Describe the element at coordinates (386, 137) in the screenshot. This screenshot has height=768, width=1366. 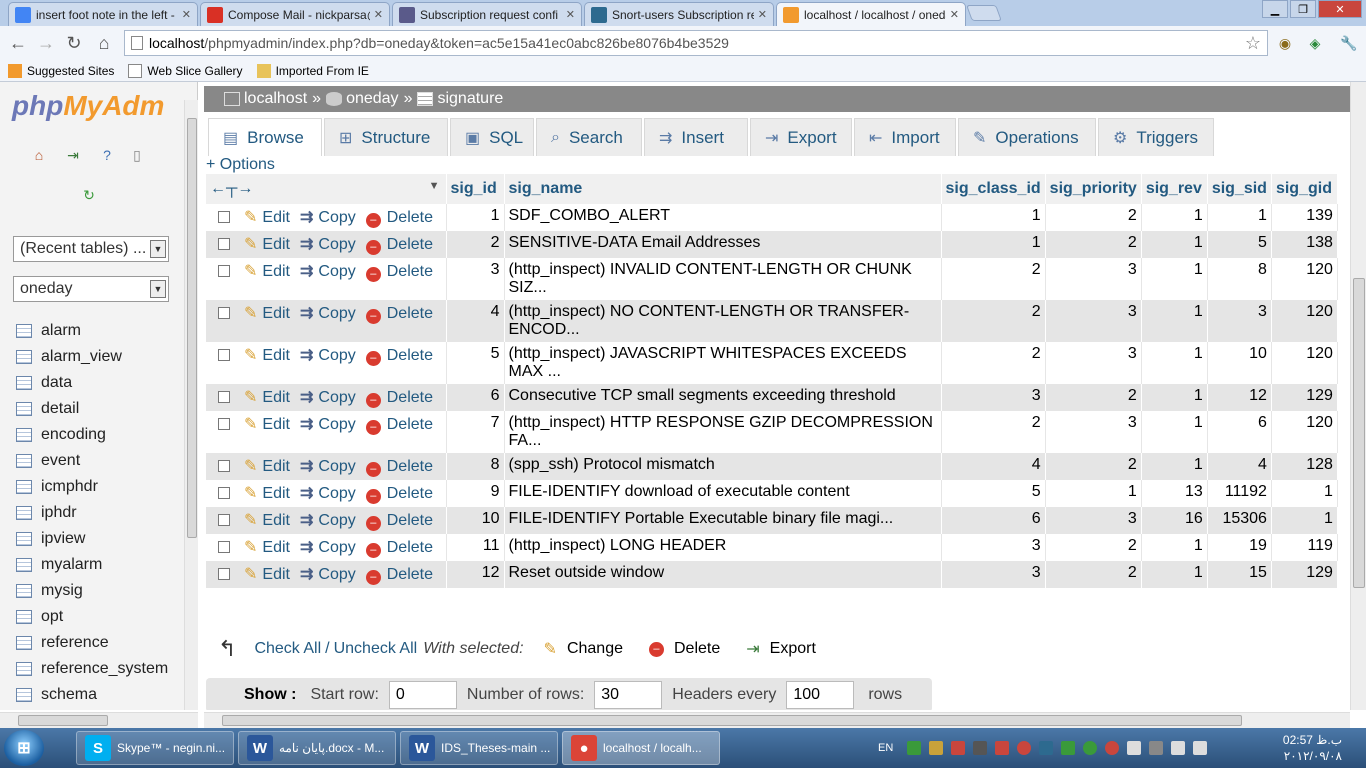
I see `tab-structure: ⊞ Structure` at that location.